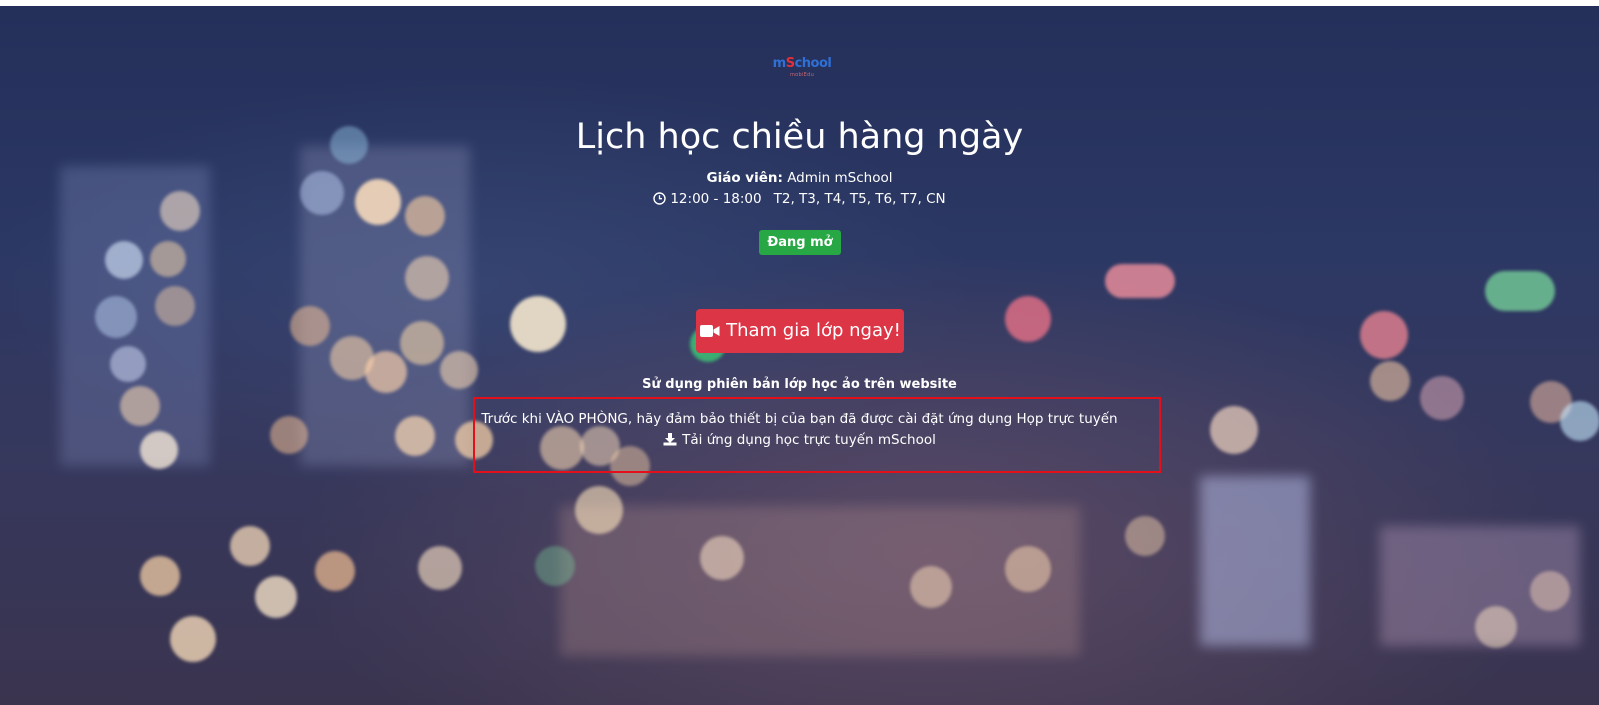  I want to click on status-badge: Đang mở, so click(800, 242).